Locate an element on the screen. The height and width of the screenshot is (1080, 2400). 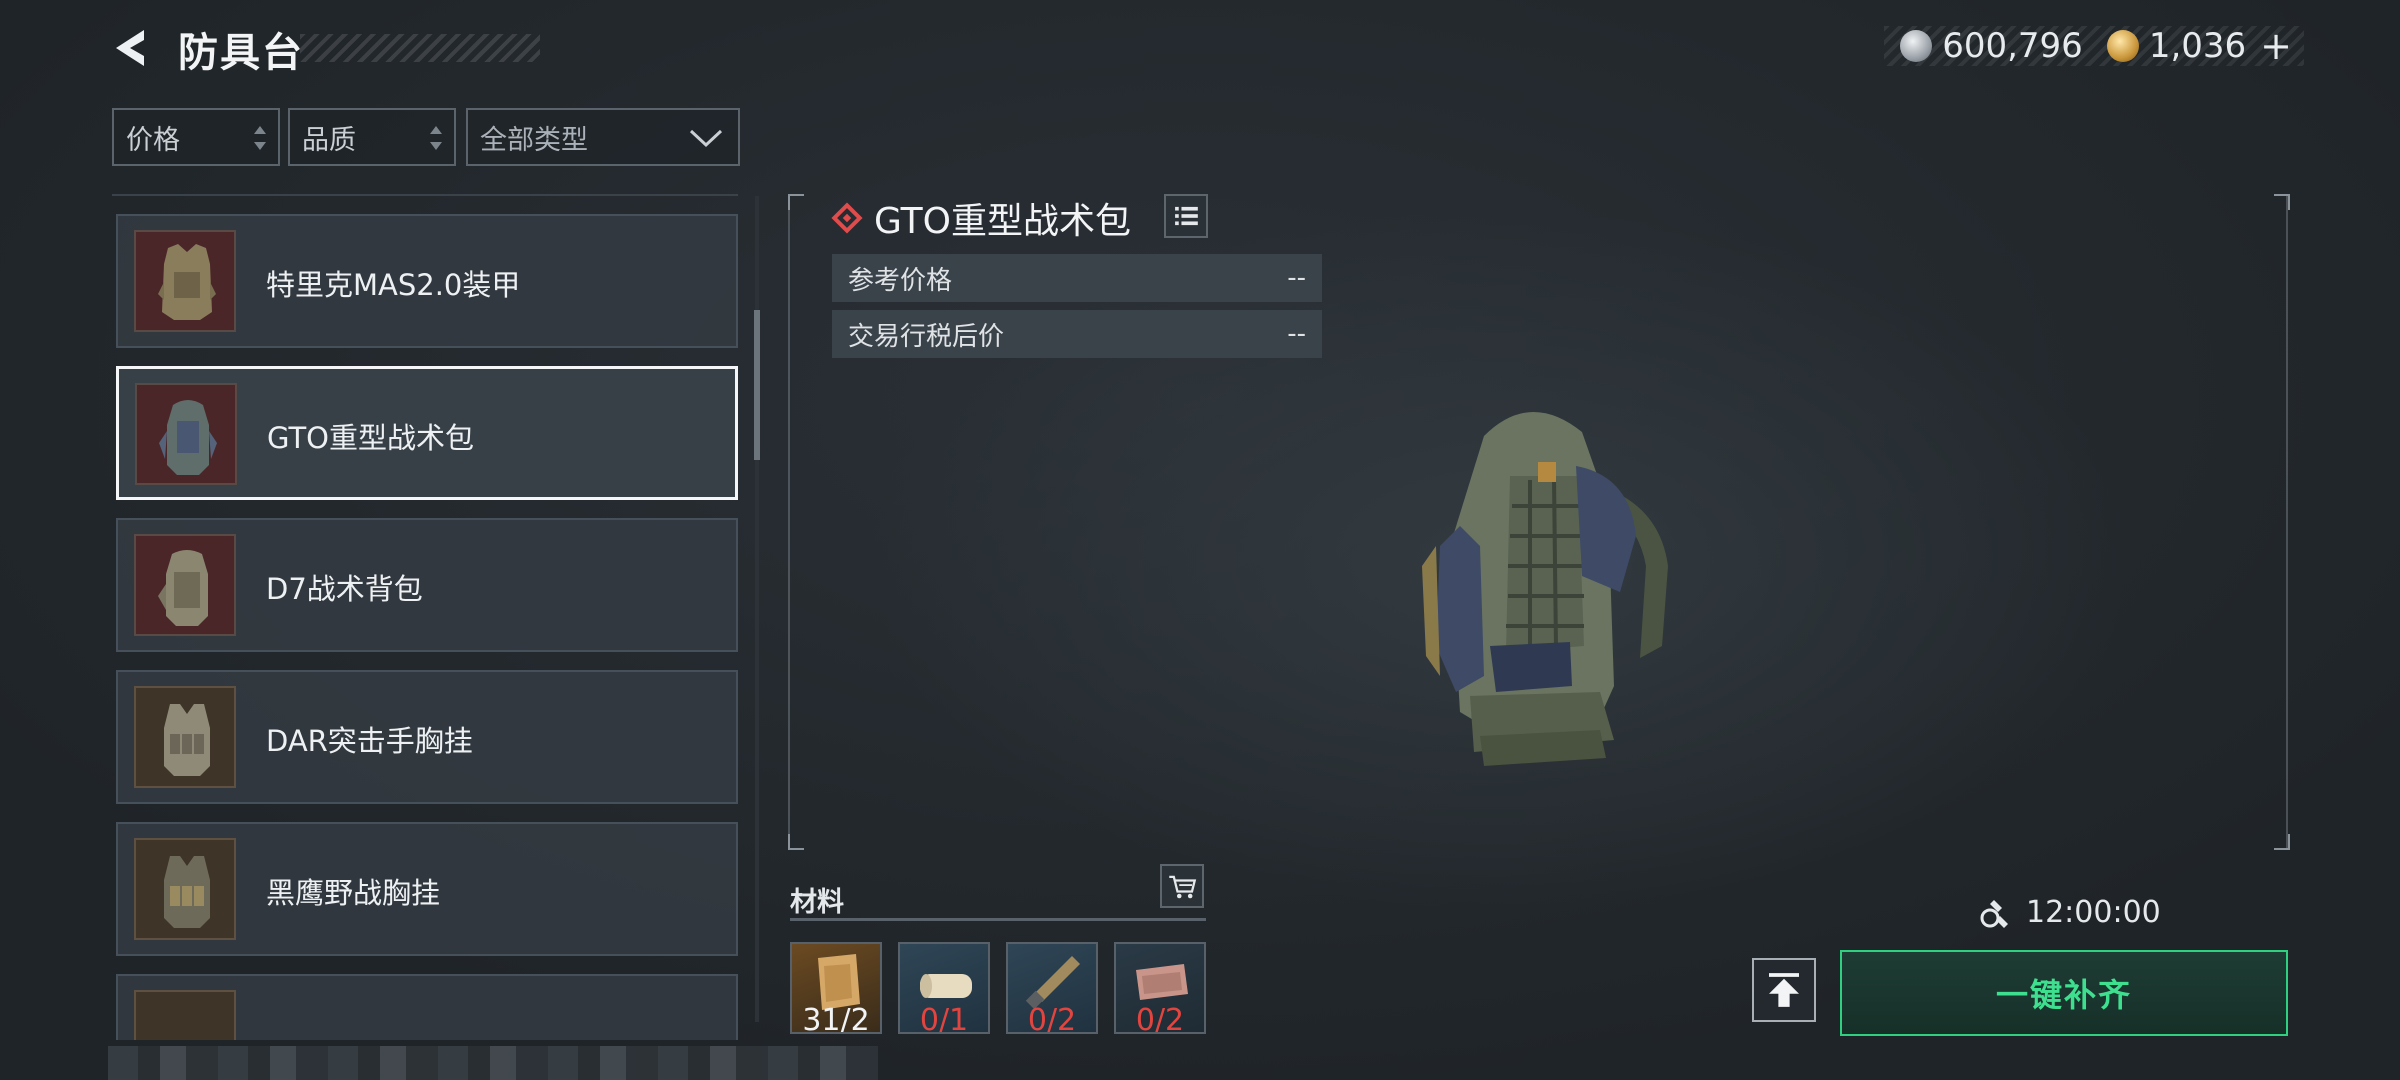
top-arrow-icon is located at coordinates (1784, 990).